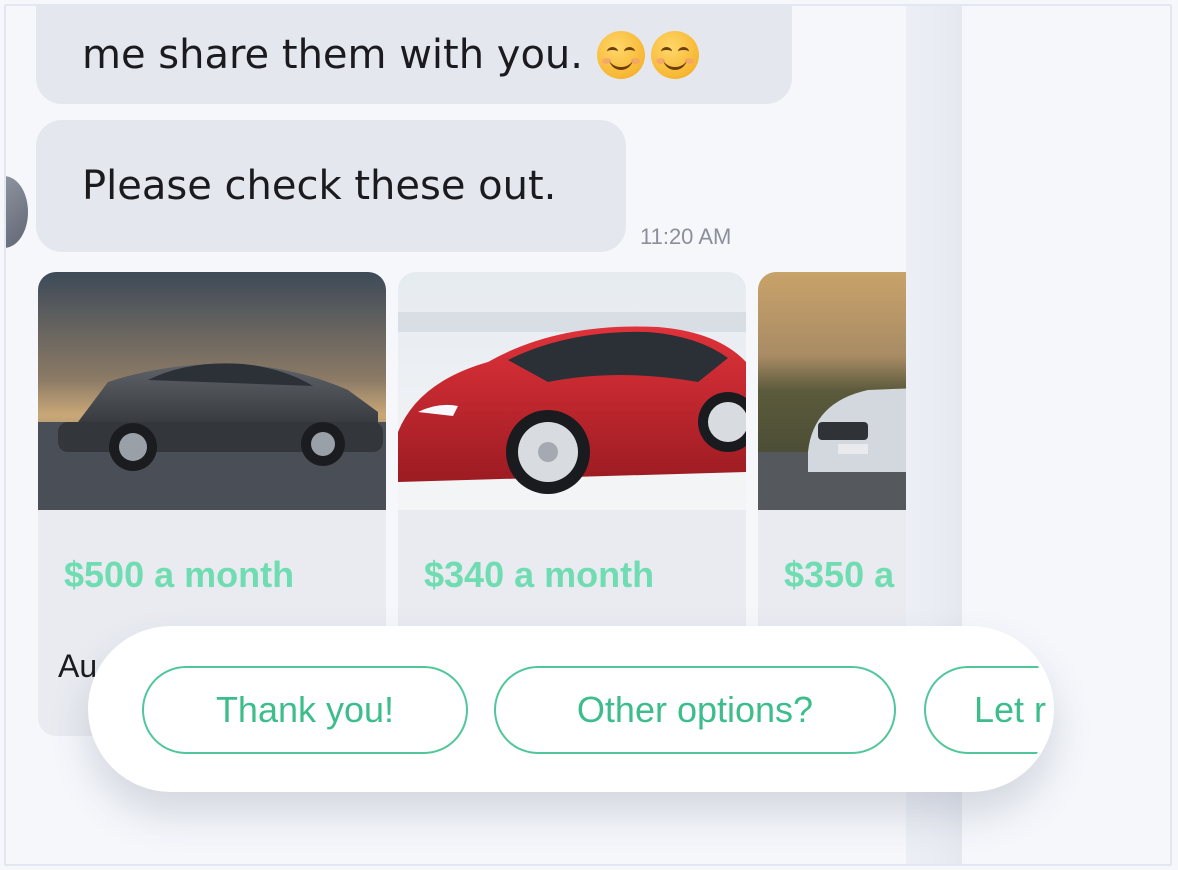  Describe the element at coordinates (839, 574) in the screenshot. I see `card-price: $350 a` at that location.